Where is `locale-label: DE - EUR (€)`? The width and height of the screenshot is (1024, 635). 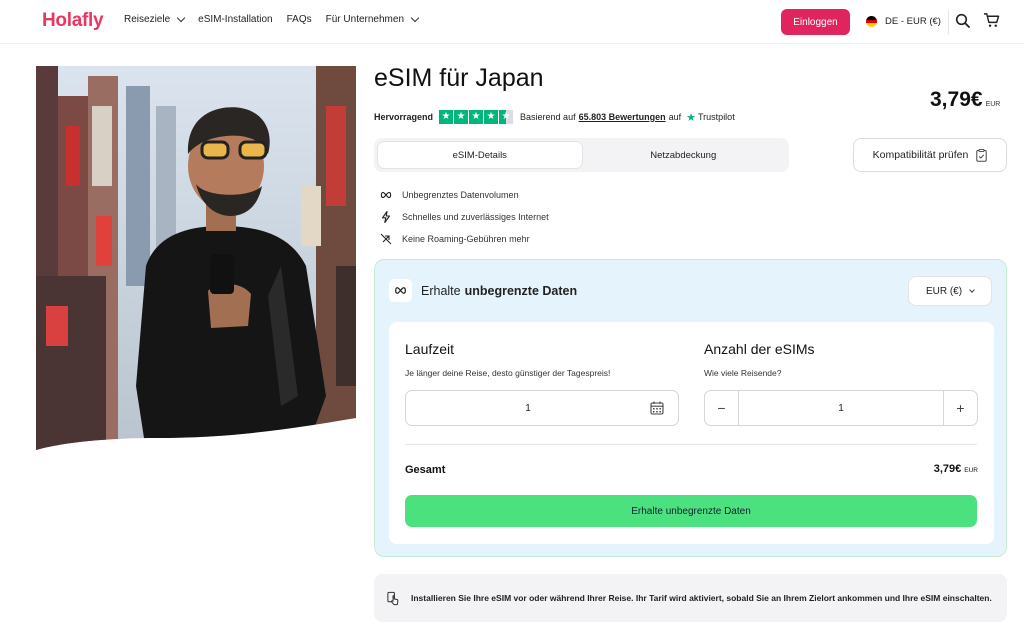 locale-label: DE - EUR (€) is located at coordinates (913, 21).